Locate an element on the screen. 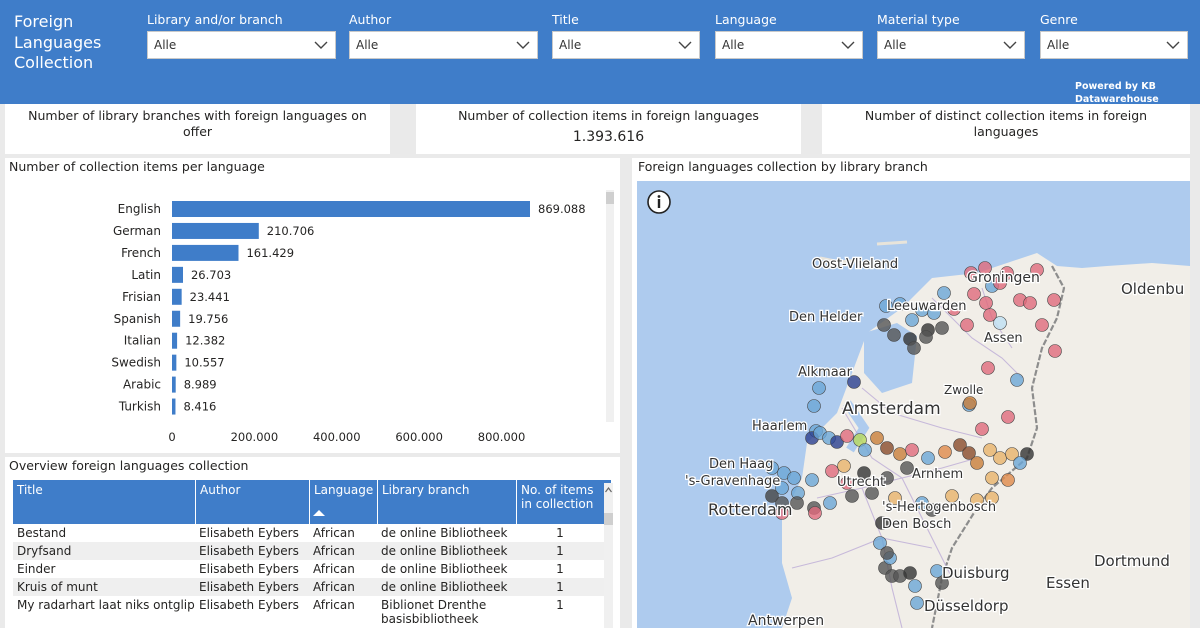 This screenshot has height=628, width=1200. map-place-label: Haarlem is located at coordinates (779, 426).